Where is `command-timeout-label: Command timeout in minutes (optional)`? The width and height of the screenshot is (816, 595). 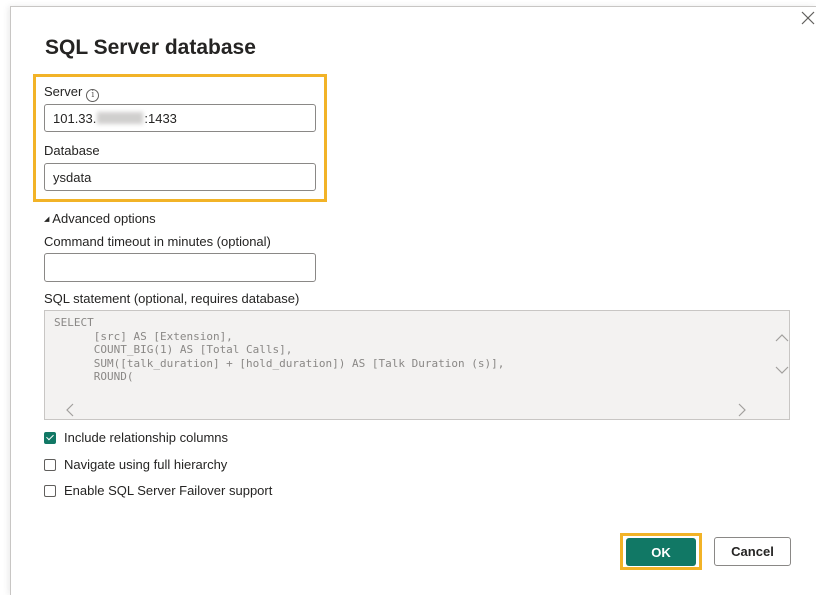
command-timeout-label: Command timeout in minutes (optional) is located at coordinates (157, 241).